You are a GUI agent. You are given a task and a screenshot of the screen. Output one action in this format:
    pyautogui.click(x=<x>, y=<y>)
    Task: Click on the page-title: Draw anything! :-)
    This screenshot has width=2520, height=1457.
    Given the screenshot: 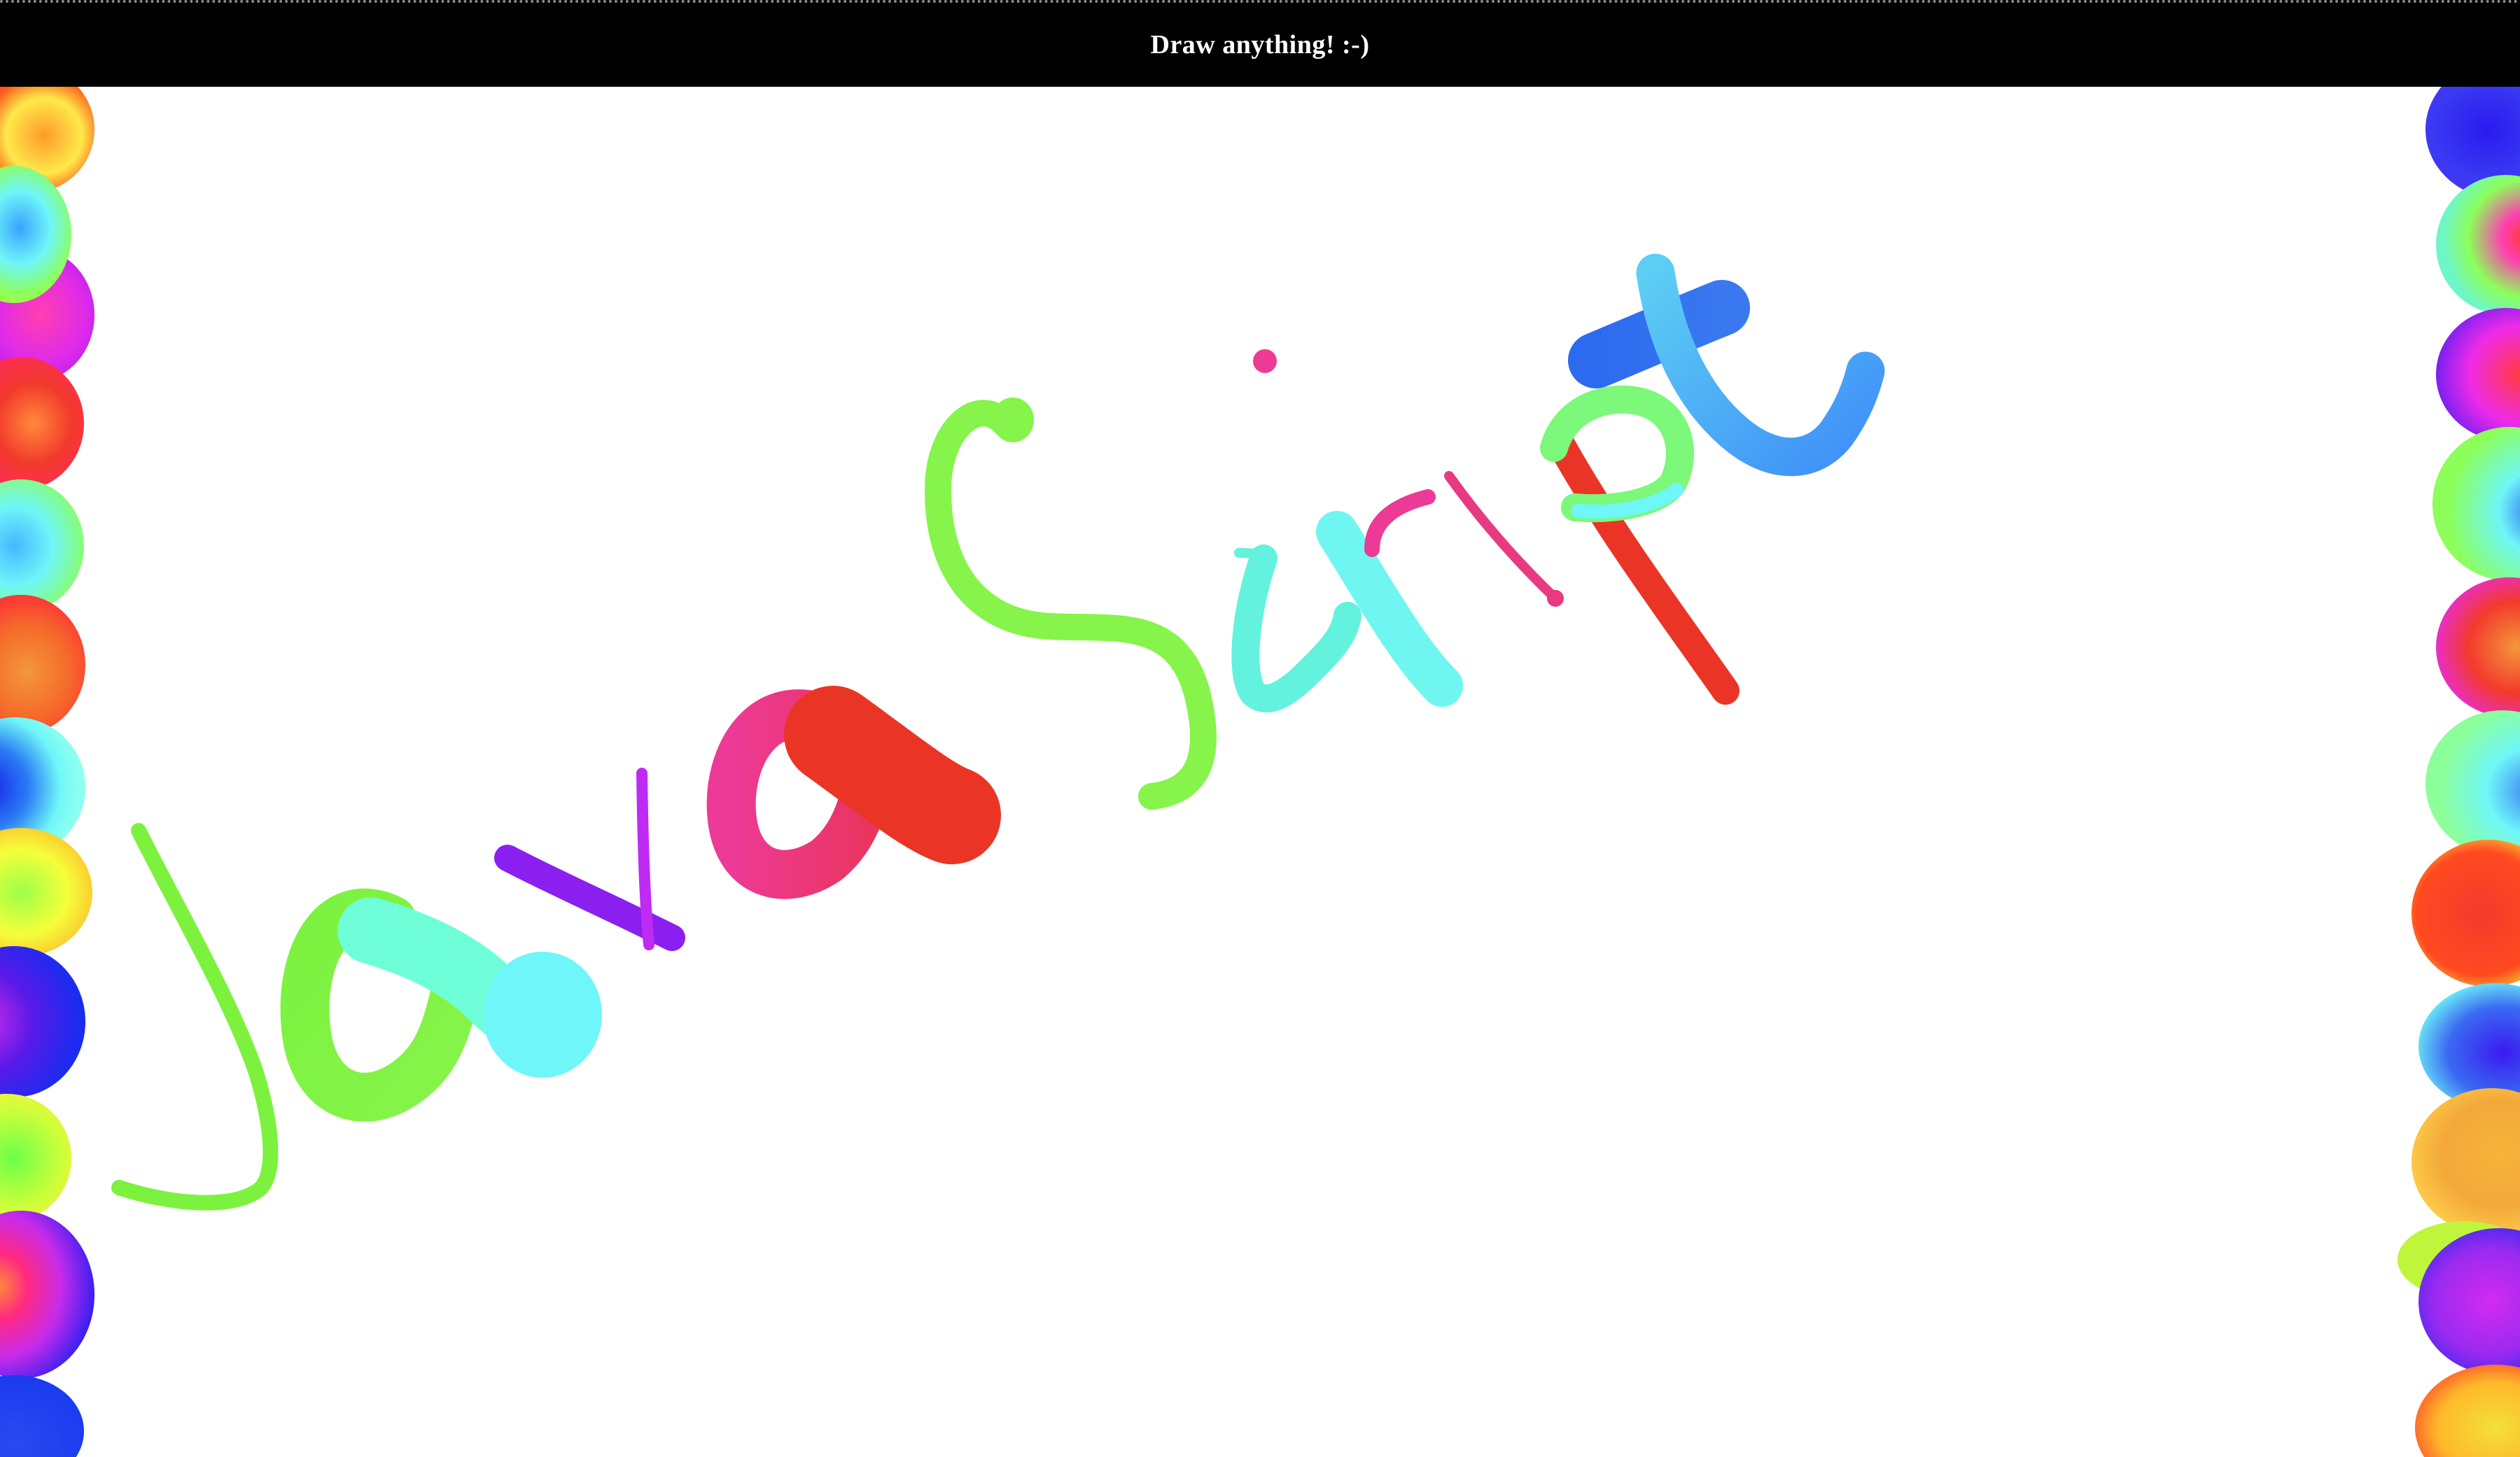 What is the action you would take?
    pyautogui.click(x=1260, y=44)
    